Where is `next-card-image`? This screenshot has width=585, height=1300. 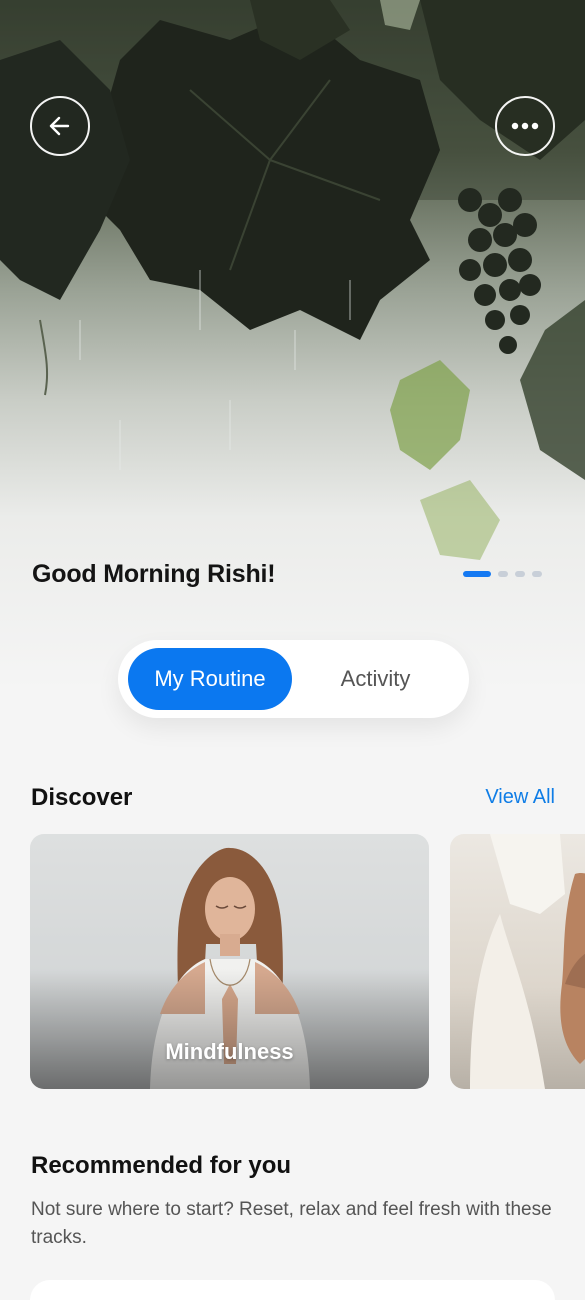 next-card-image is located at coordinates (527, 961).